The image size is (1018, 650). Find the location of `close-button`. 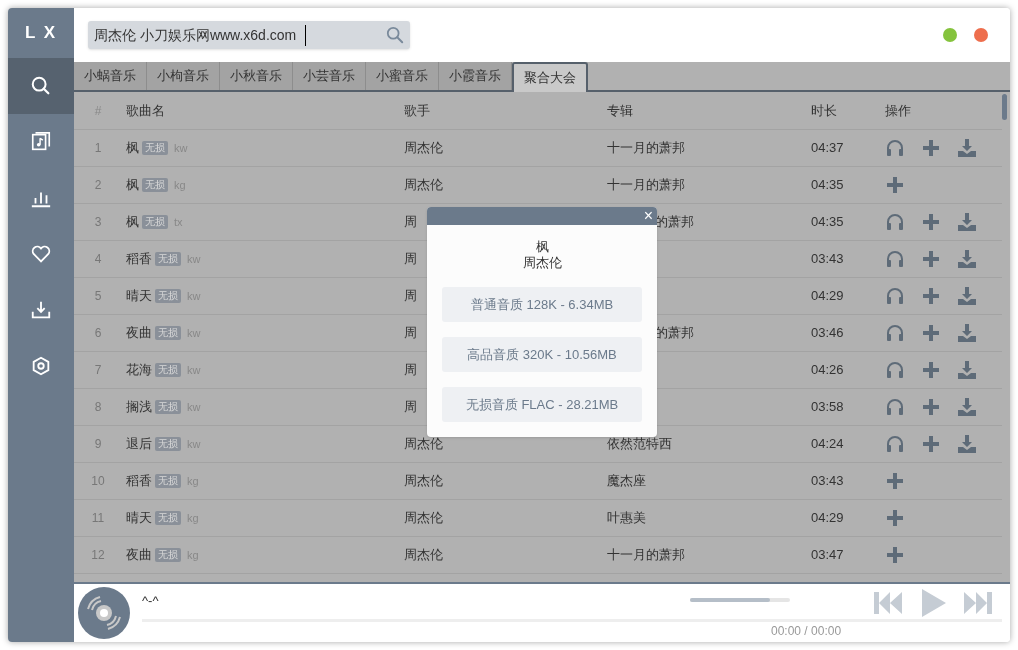

close-button is located at coordinates (981, 35).